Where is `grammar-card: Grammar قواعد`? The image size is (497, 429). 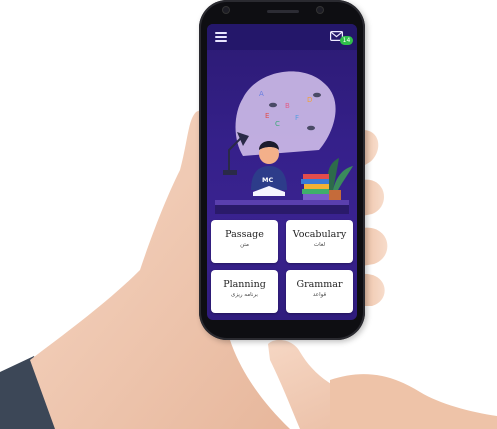 grammar-card: Grammar قواعد is located at coordinates (319, 291).